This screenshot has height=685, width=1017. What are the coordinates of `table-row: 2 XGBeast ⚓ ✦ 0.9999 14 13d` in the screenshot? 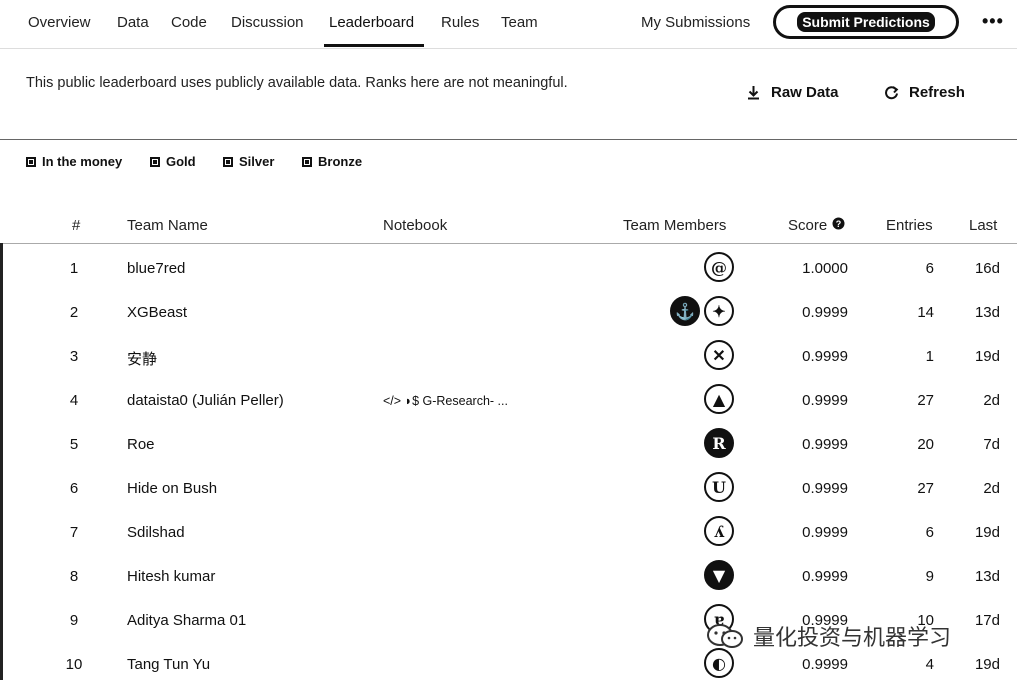 It's located at (508, 311).